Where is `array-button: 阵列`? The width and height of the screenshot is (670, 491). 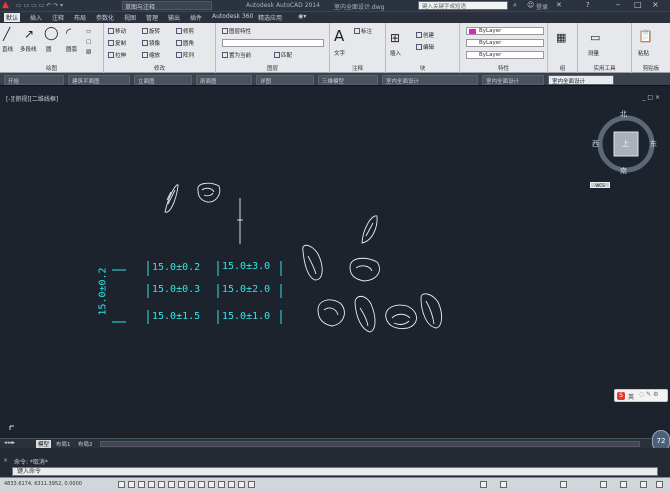
array-button: 阵列 is located at coordinates (185, 55).